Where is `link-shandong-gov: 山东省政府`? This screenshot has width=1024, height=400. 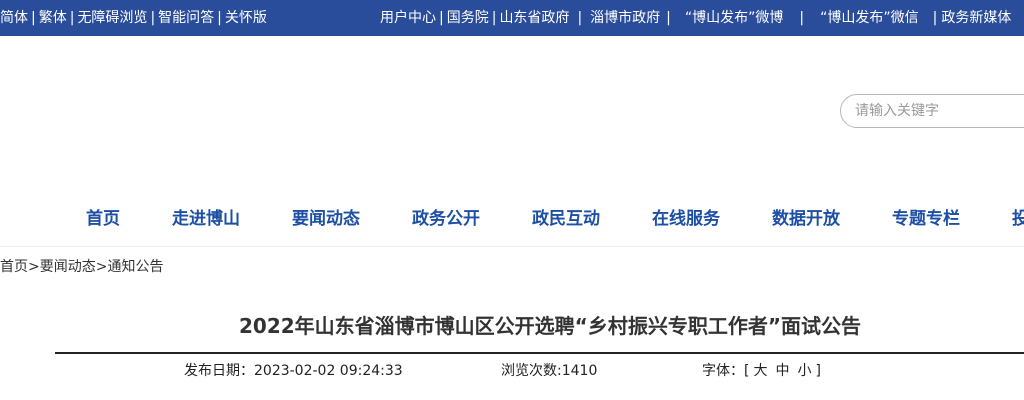 link-shandong-gov: 山东省政府 is located at coordinates (534, 18).